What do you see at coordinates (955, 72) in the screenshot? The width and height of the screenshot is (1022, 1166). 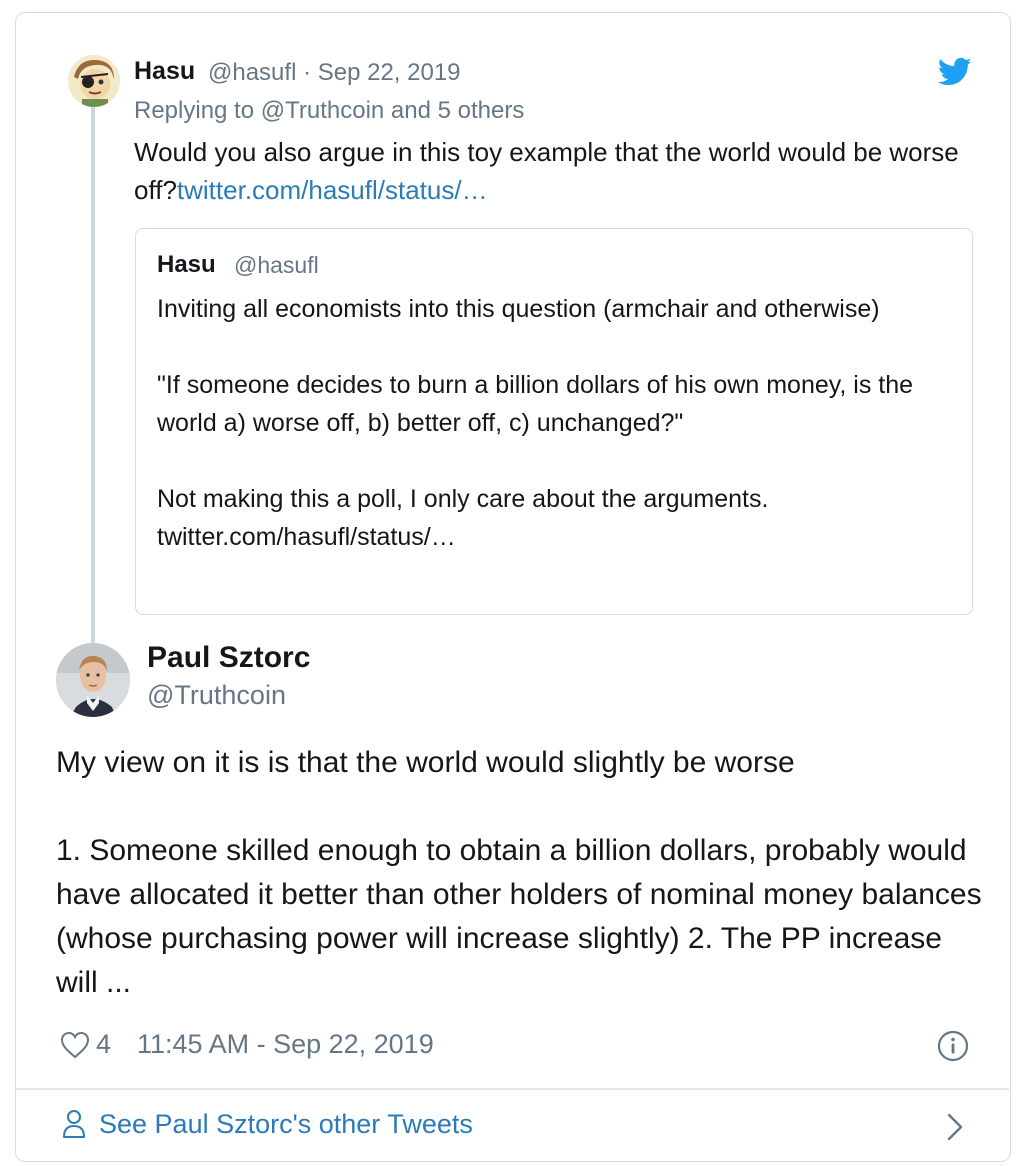 I see `twitter-bird-icon` at bounding box center [955, 72].